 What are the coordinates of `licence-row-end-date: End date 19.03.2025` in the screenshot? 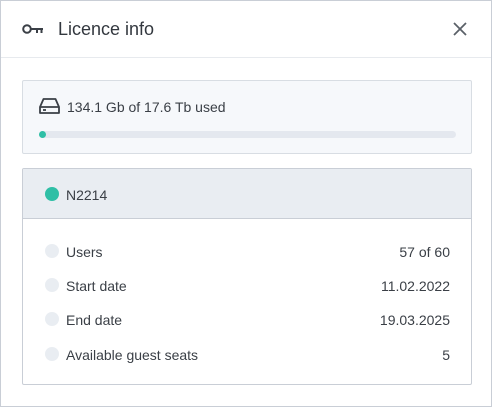 It's located at (247, 320).